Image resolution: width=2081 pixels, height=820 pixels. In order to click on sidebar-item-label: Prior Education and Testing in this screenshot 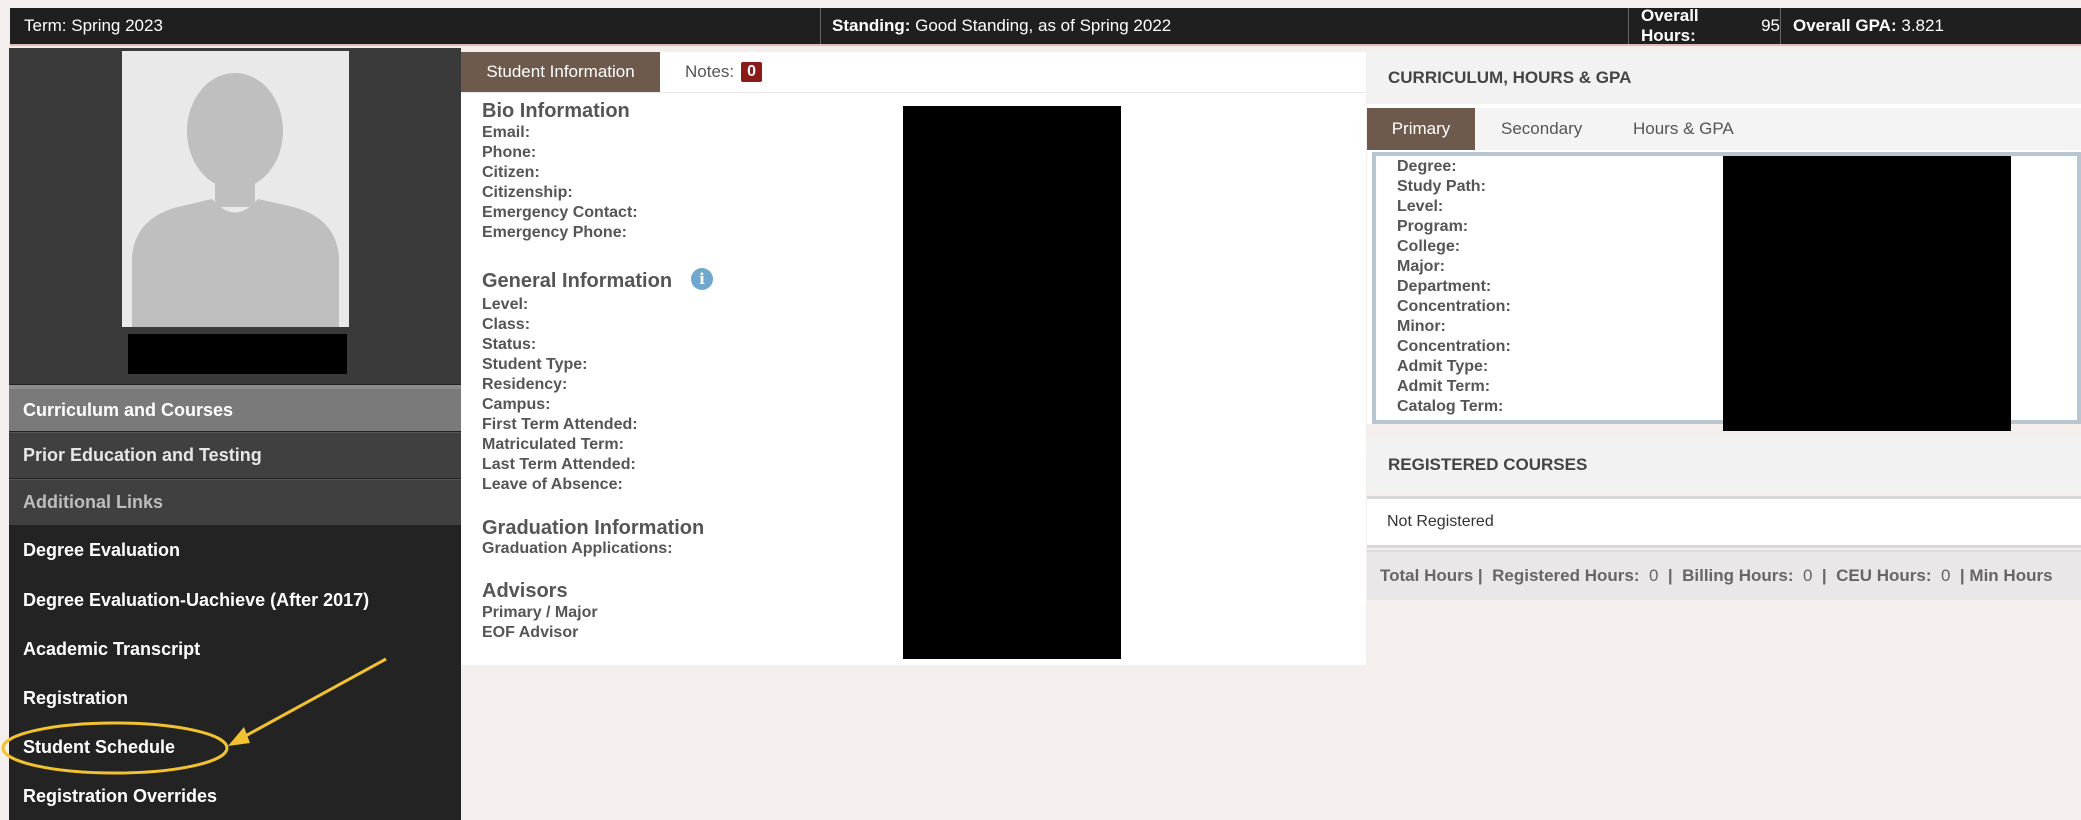, I will do `click(142, 455)`.